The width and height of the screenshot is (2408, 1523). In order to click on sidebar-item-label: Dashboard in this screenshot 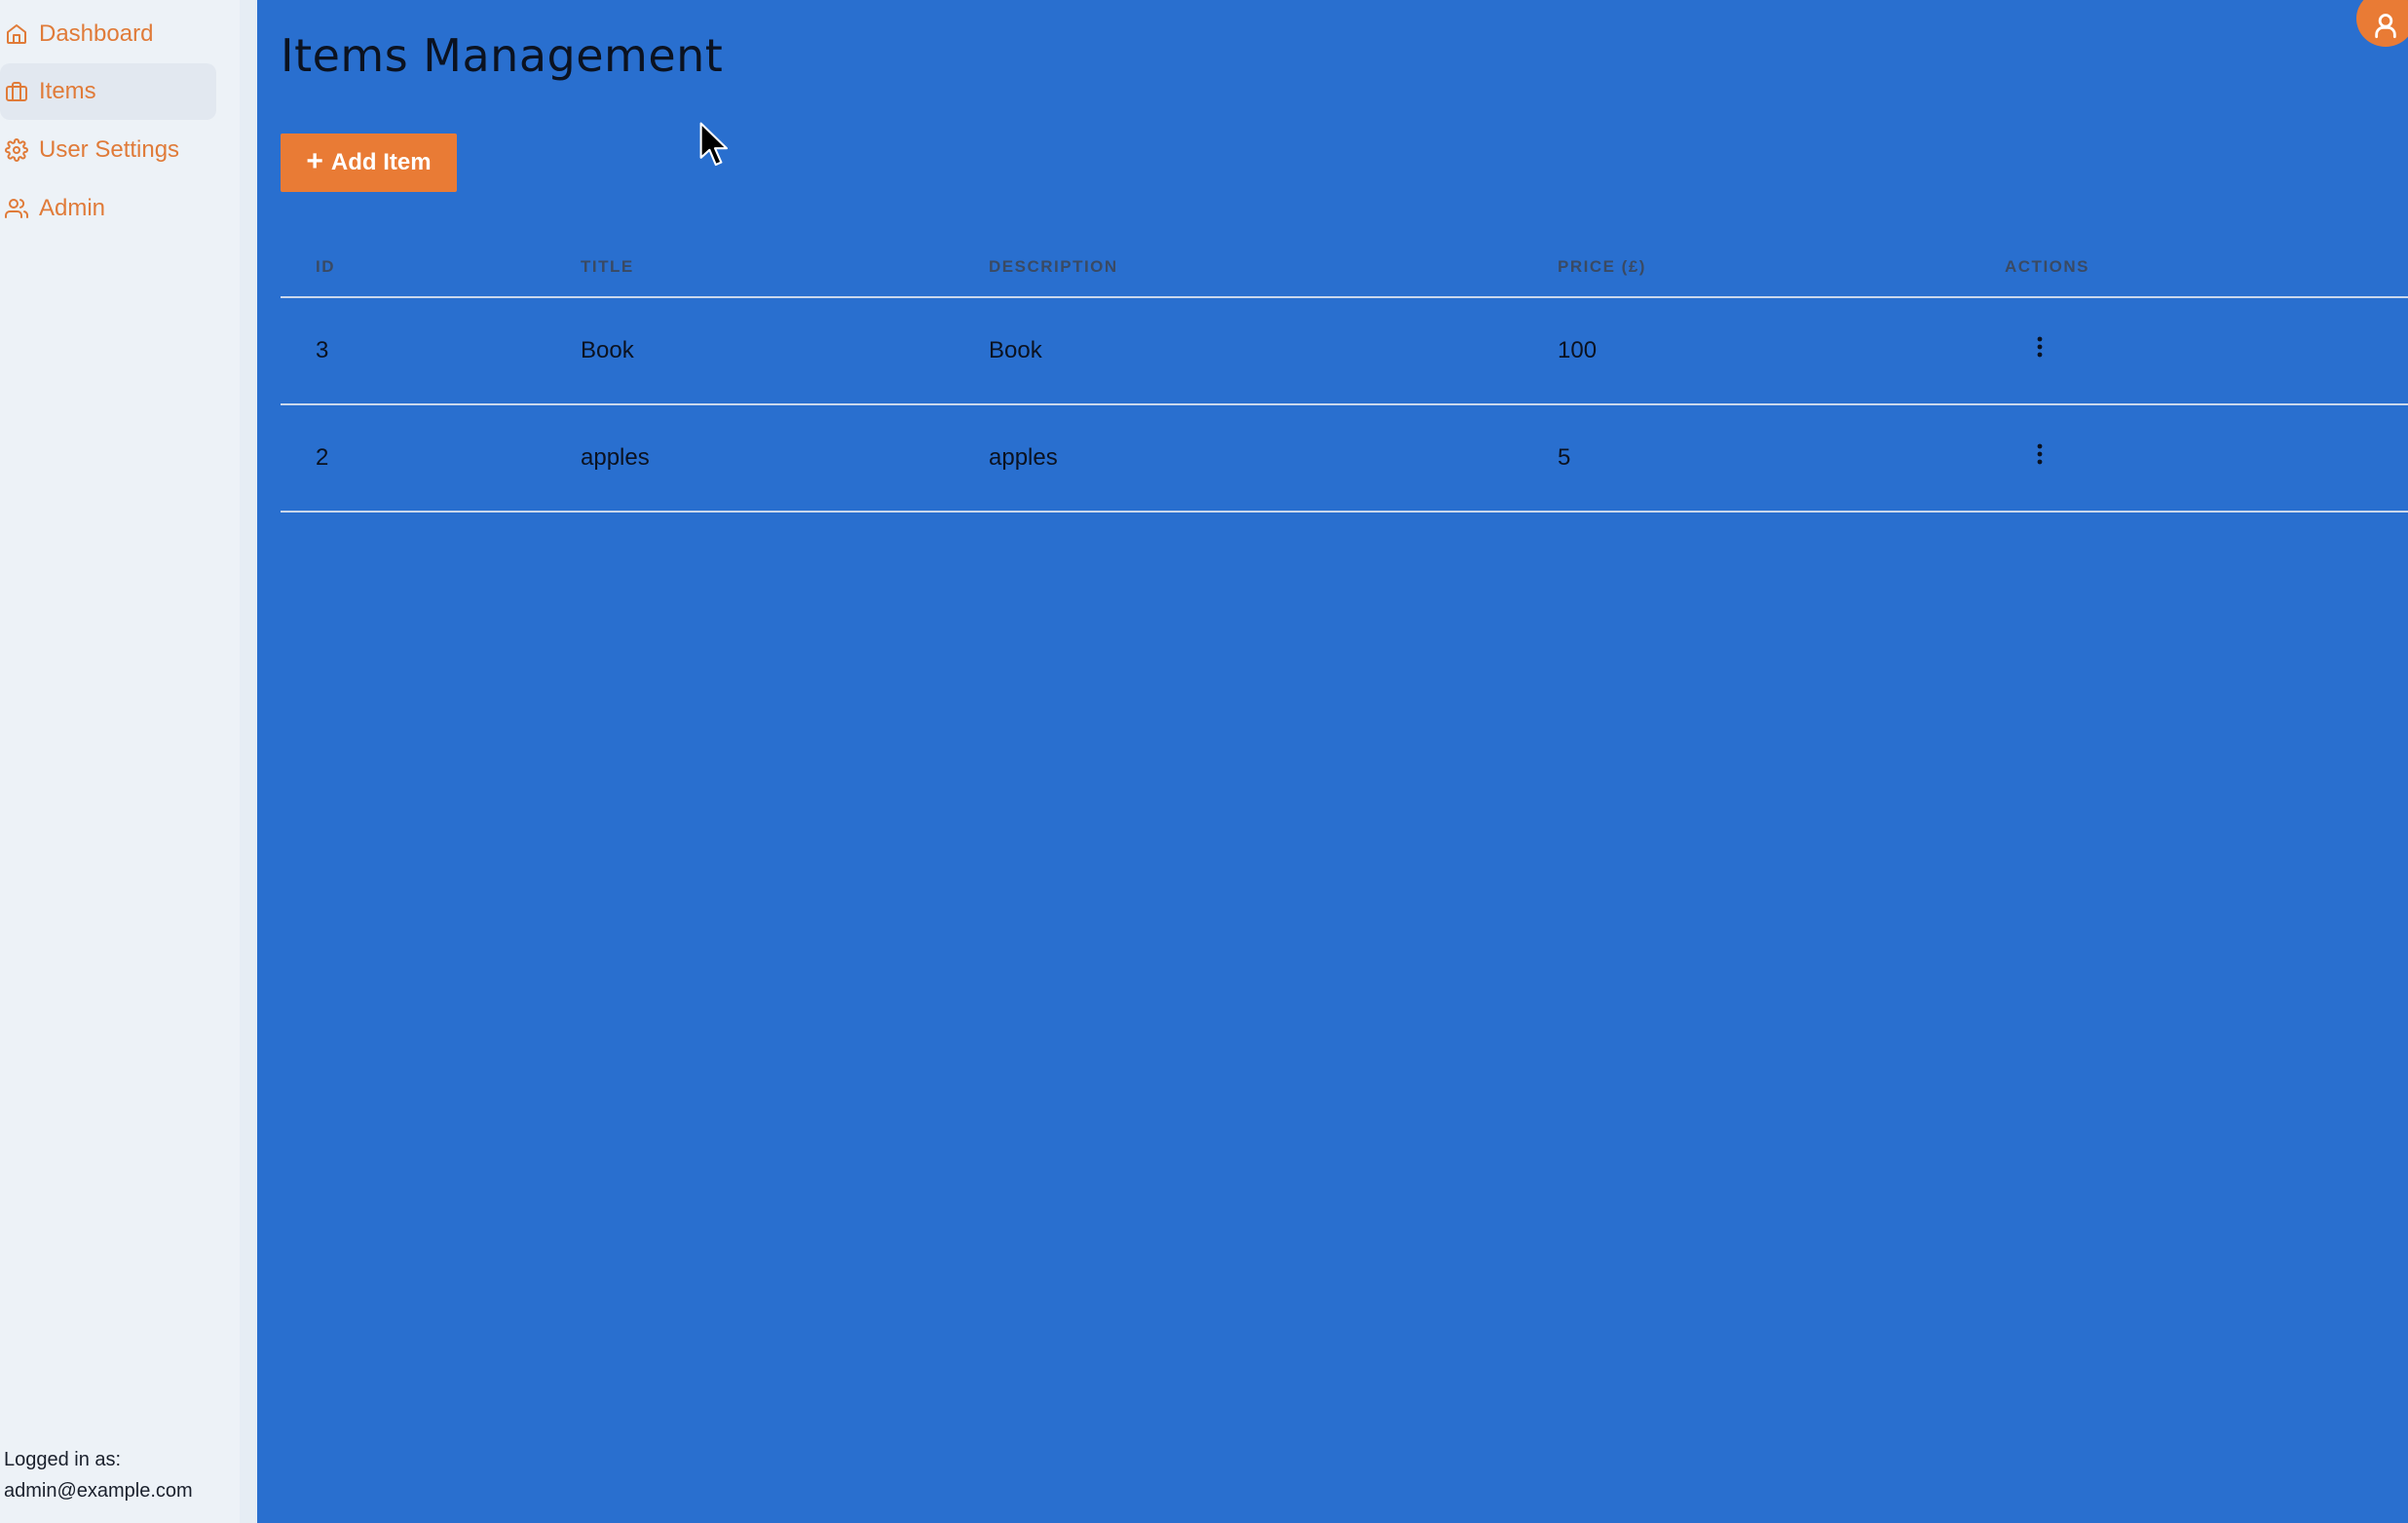, I will do `click(96, 33)`.